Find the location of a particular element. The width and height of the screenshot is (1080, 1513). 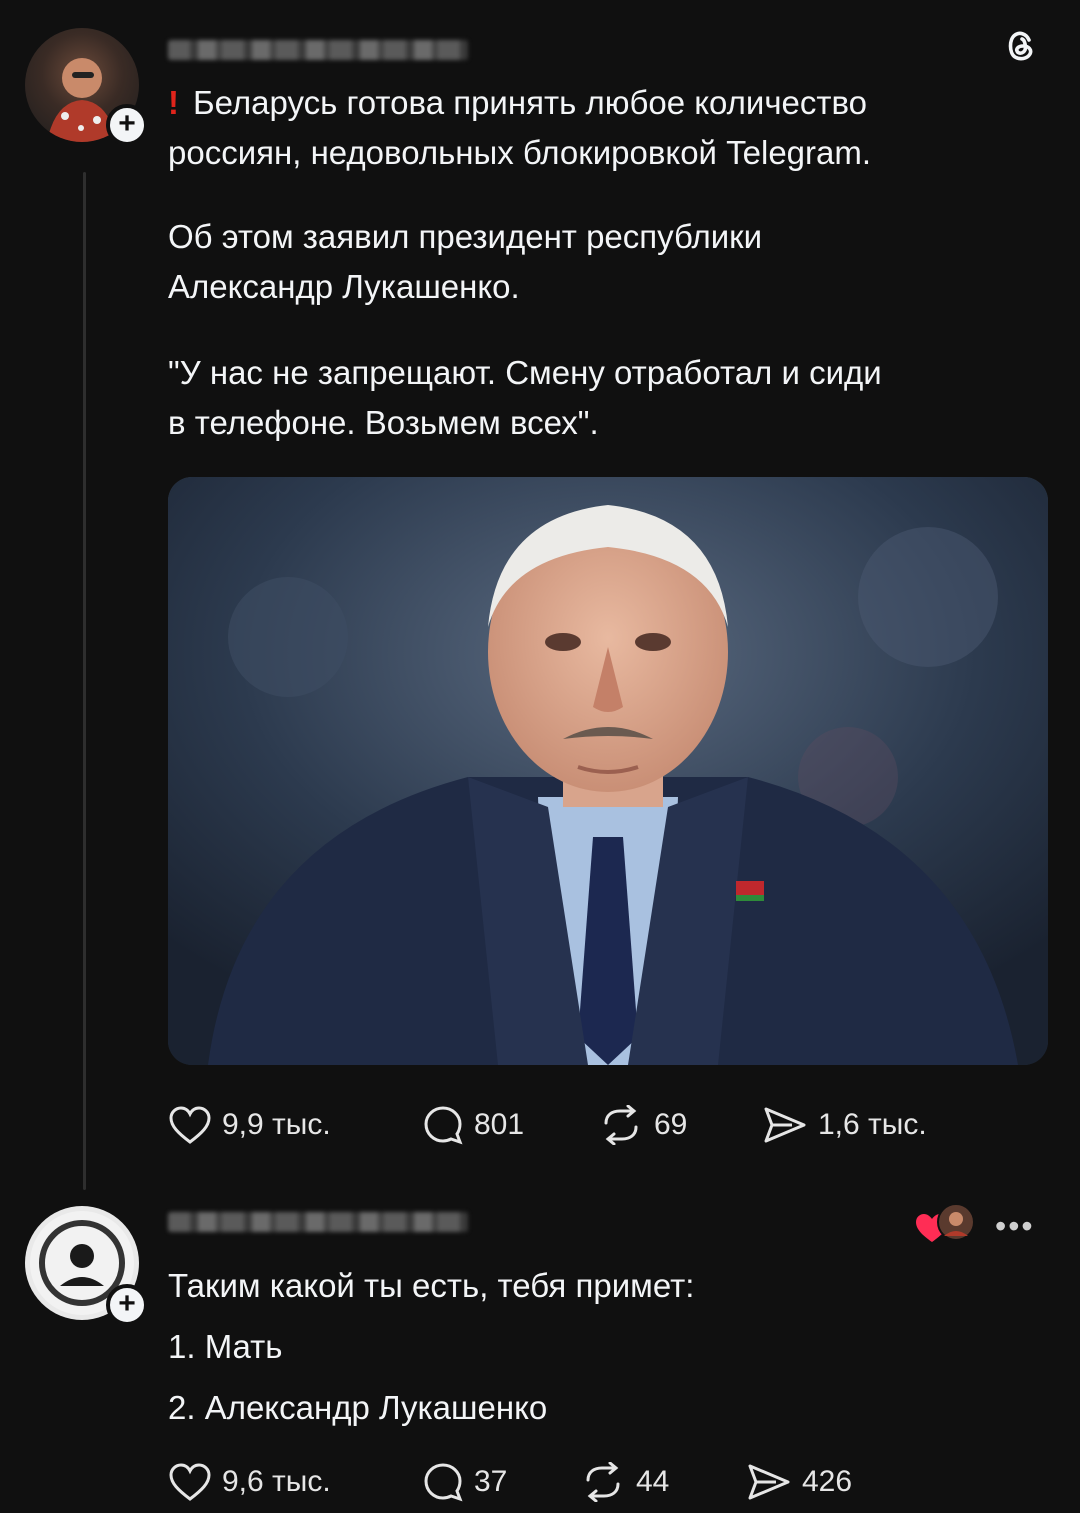

reply-text-line: Таким какой ты есть, тебя примет: is located at coordinates (431, 1285).